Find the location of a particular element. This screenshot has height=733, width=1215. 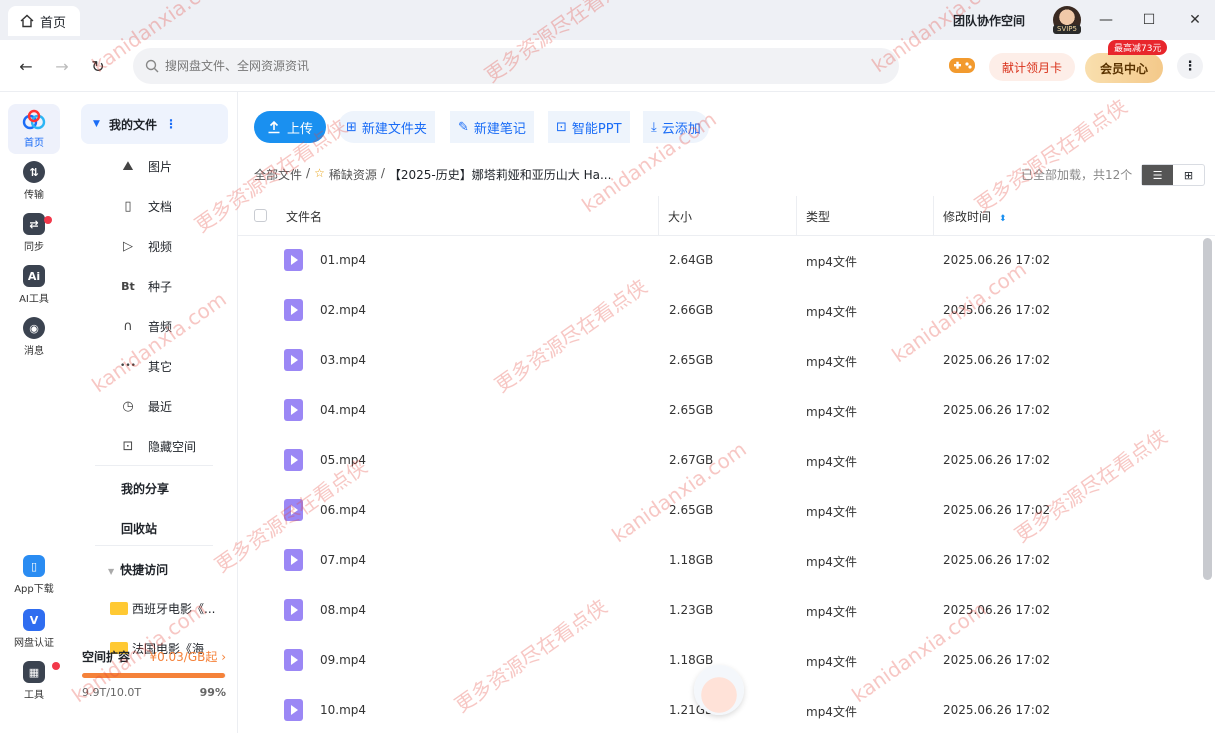

table-row: 03.mp4 2.65GB mp4文件 2025.06.26 17:02 is located at coordinates (718, 361).